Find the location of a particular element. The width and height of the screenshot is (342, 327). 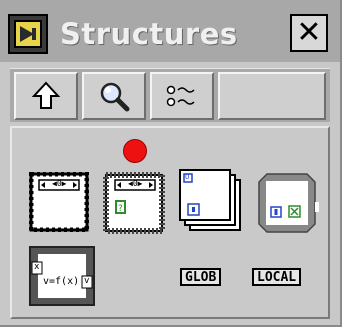

formula-node-v-output: v is located at coordinates (87, 281).